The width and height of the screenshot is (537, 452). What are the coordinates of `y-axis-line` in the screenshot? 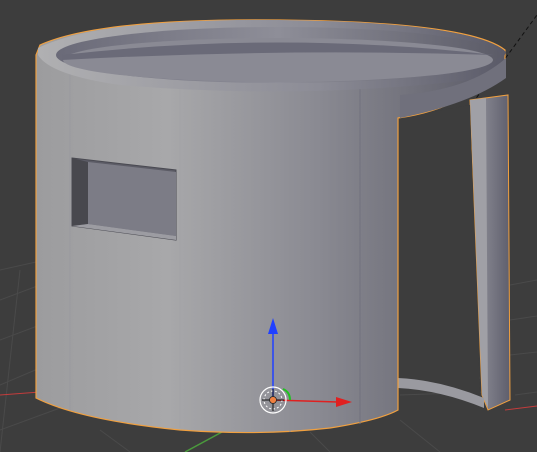 It's located at (203, 441).